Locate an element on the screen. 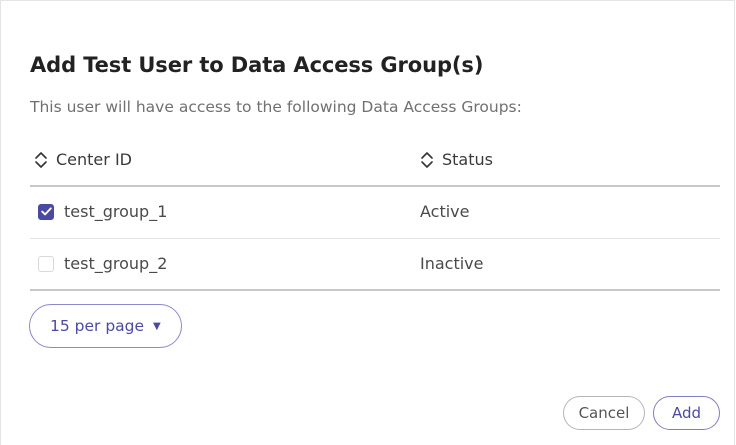 Image resolution: width=736 pixels, height=445 pixels. table-row: test_group_1 Active is located at coordinates (375, 213).